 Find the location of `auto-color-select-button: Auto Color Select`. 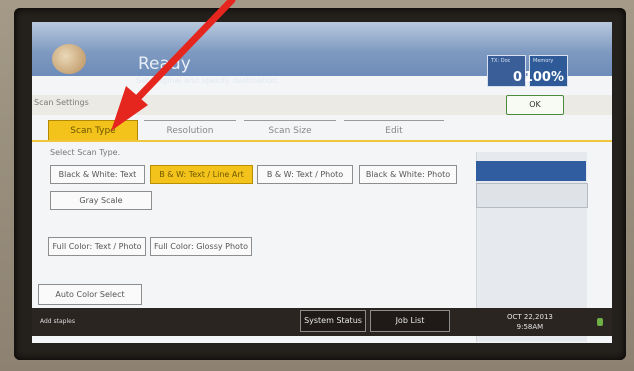

auto-color-select-button: Auto Color Select is located at coordinates (90, 294).